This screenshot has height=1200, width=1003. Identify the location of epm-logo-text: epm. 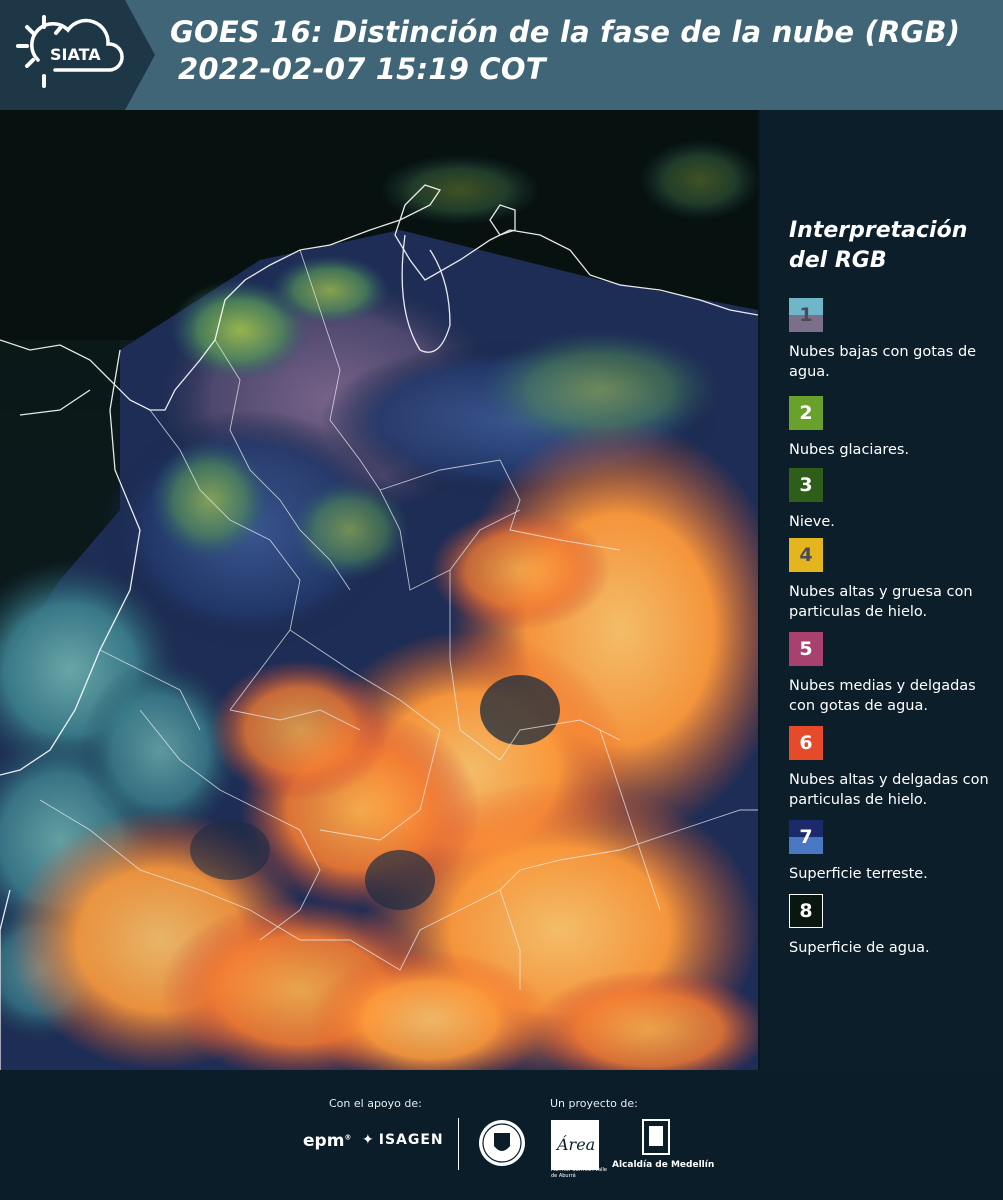
(324, 1141).